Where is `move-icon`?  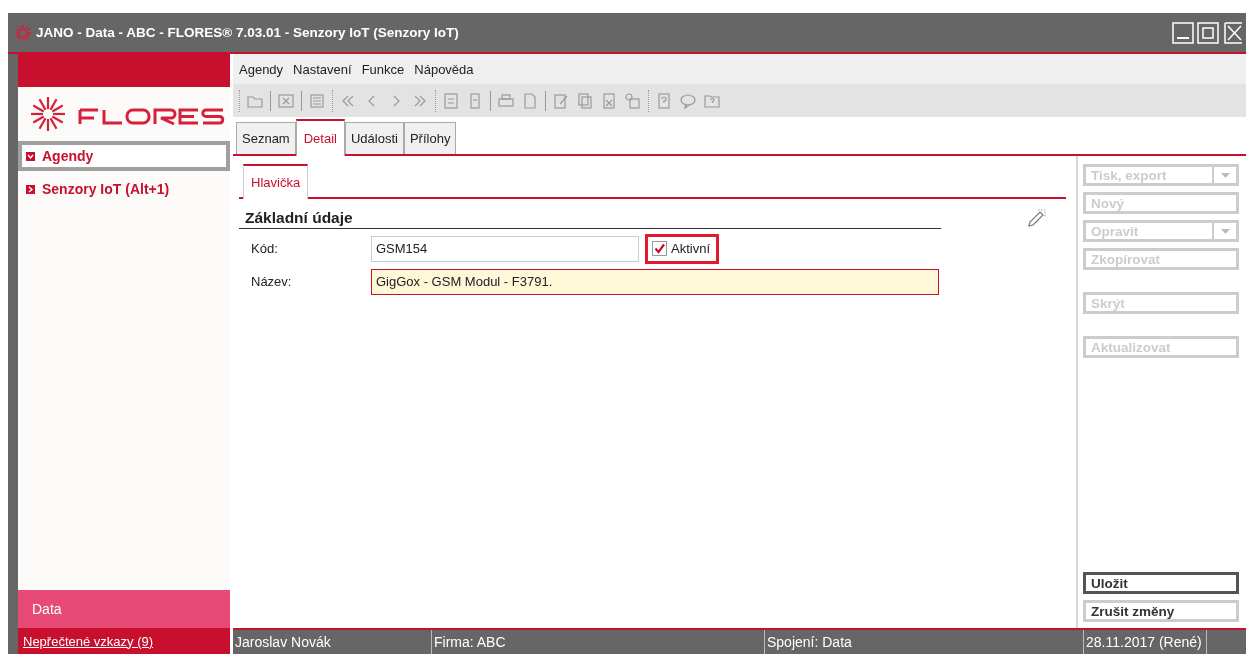
move-icon is located at coordinates (633, 100).